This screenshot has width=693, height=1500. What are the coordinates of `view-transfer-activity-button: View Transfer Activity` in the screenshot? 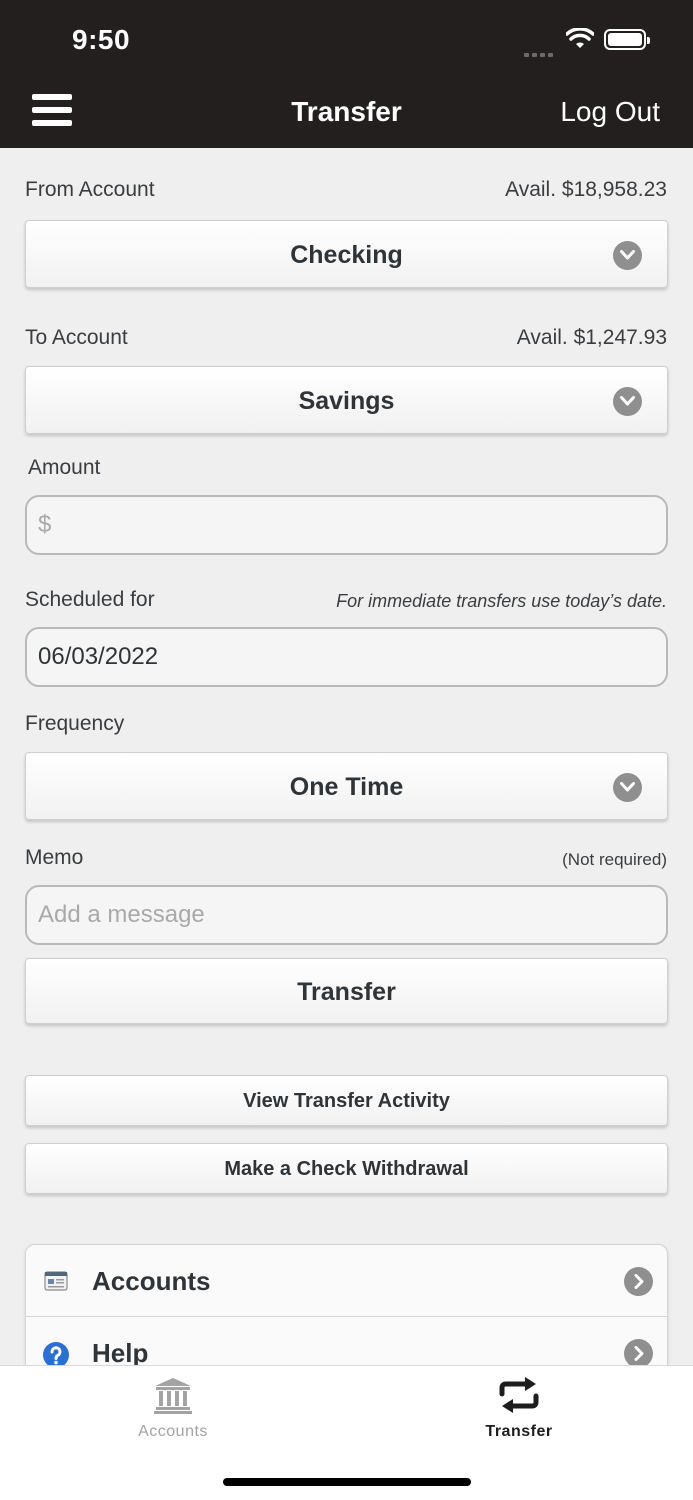 It's located at (346, 1100).